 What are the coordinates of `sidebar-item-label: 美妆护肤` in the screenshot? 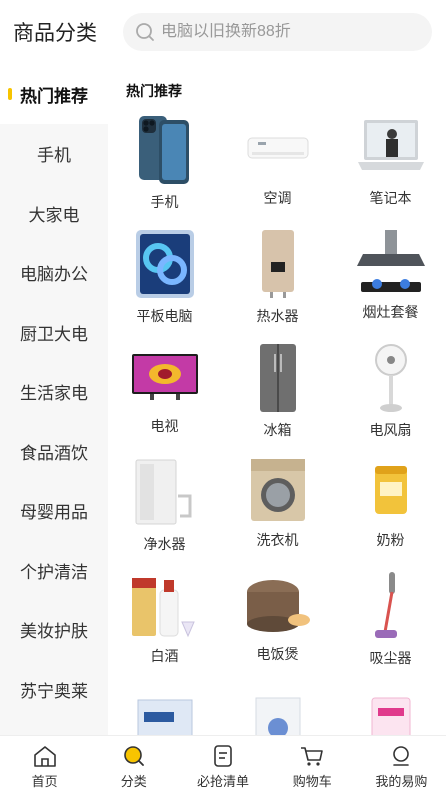 It's located at (54, 632).